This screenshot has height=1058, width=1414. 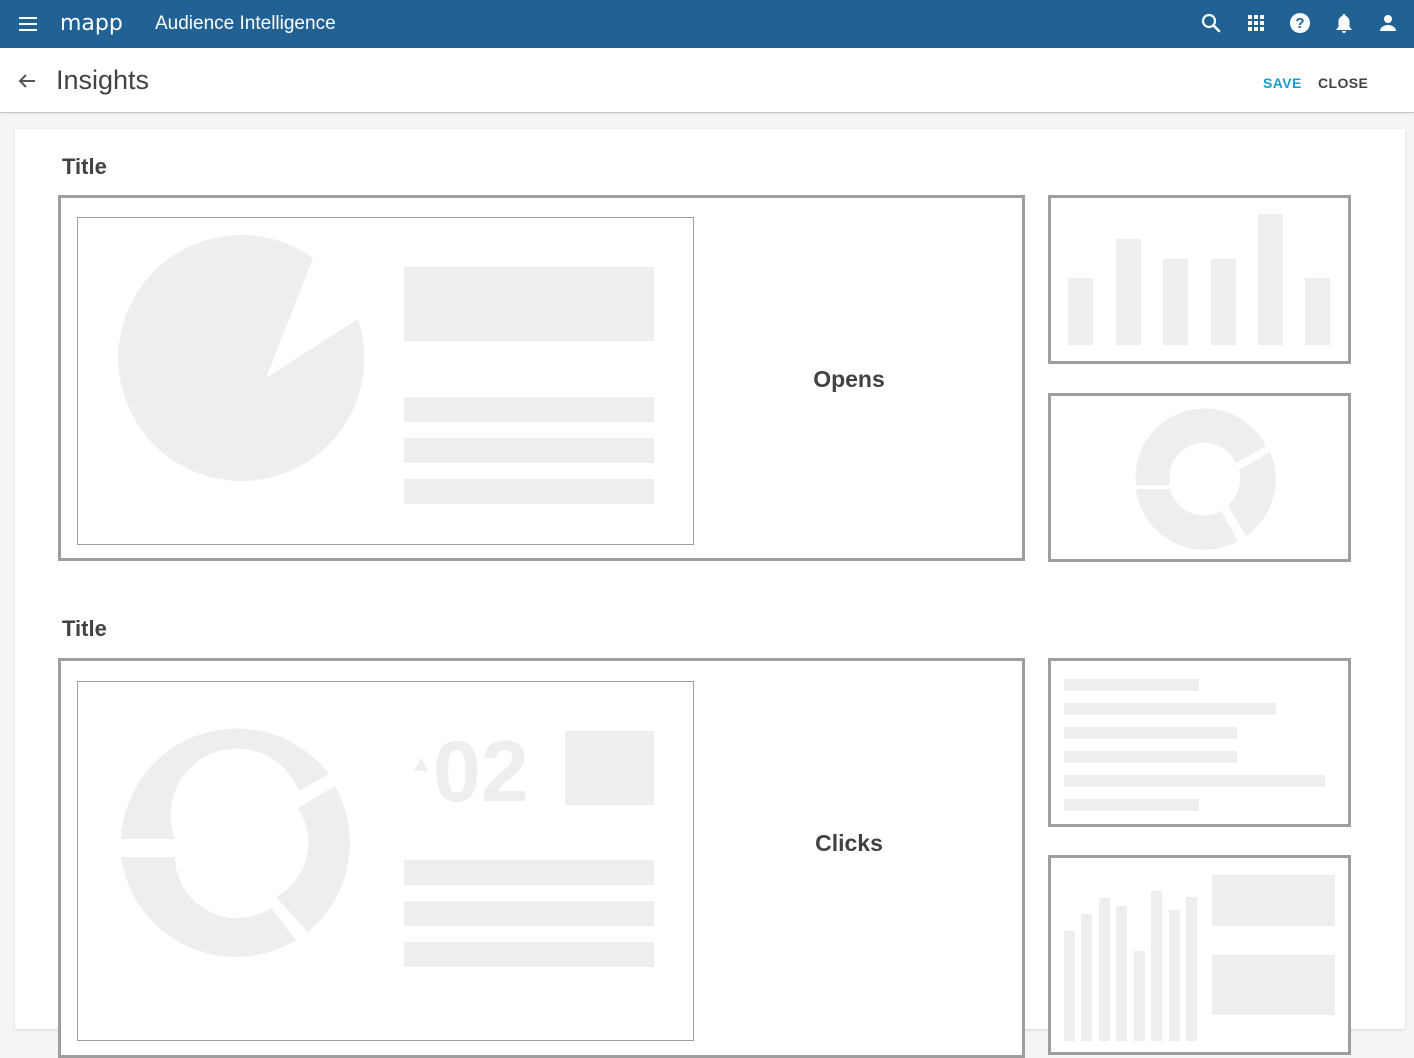 I want to click on app-title: Audience Intelligence, so click(x=245, y=23).